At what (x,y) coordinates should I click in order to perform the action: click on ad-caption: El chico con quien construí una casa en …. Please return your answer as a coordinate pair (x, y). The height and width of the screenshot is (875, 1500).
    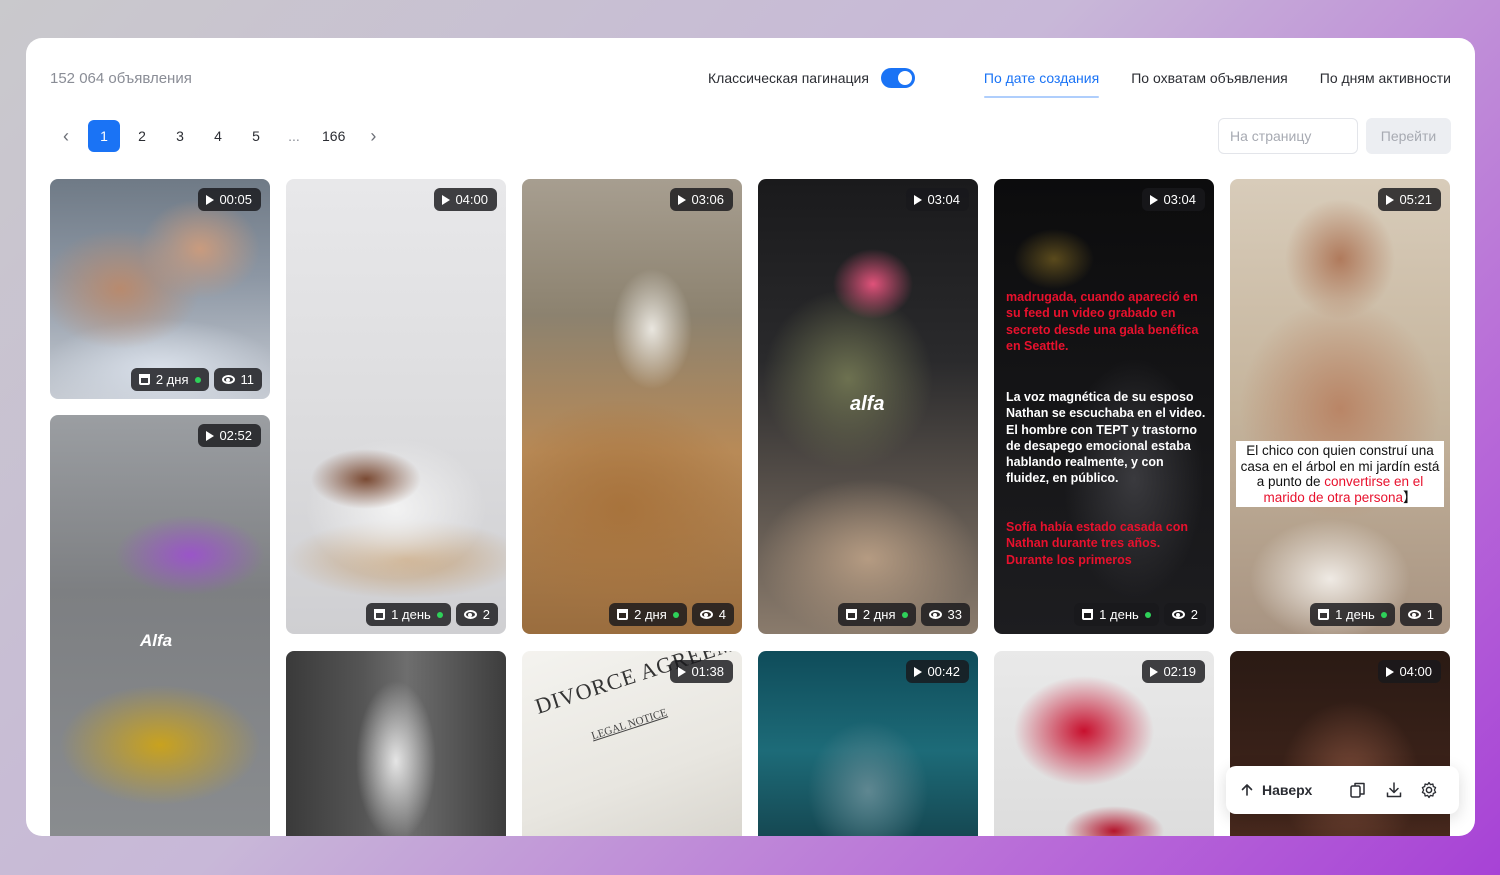
    Looking at the image, I should click on (1340, 474).